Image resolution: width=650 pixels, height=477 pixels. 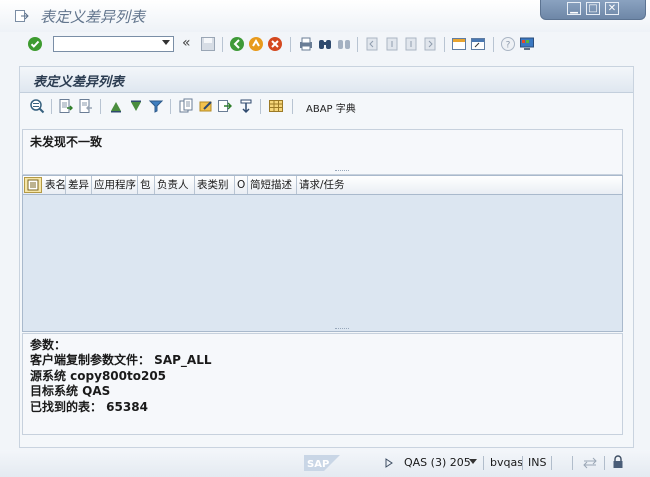 What do you see at coordinates (121, 360) in the screenshot?
I see `client-copy-profile: 客户端复制参数文件： SAP_ALL` at bounding box center [121, 360].